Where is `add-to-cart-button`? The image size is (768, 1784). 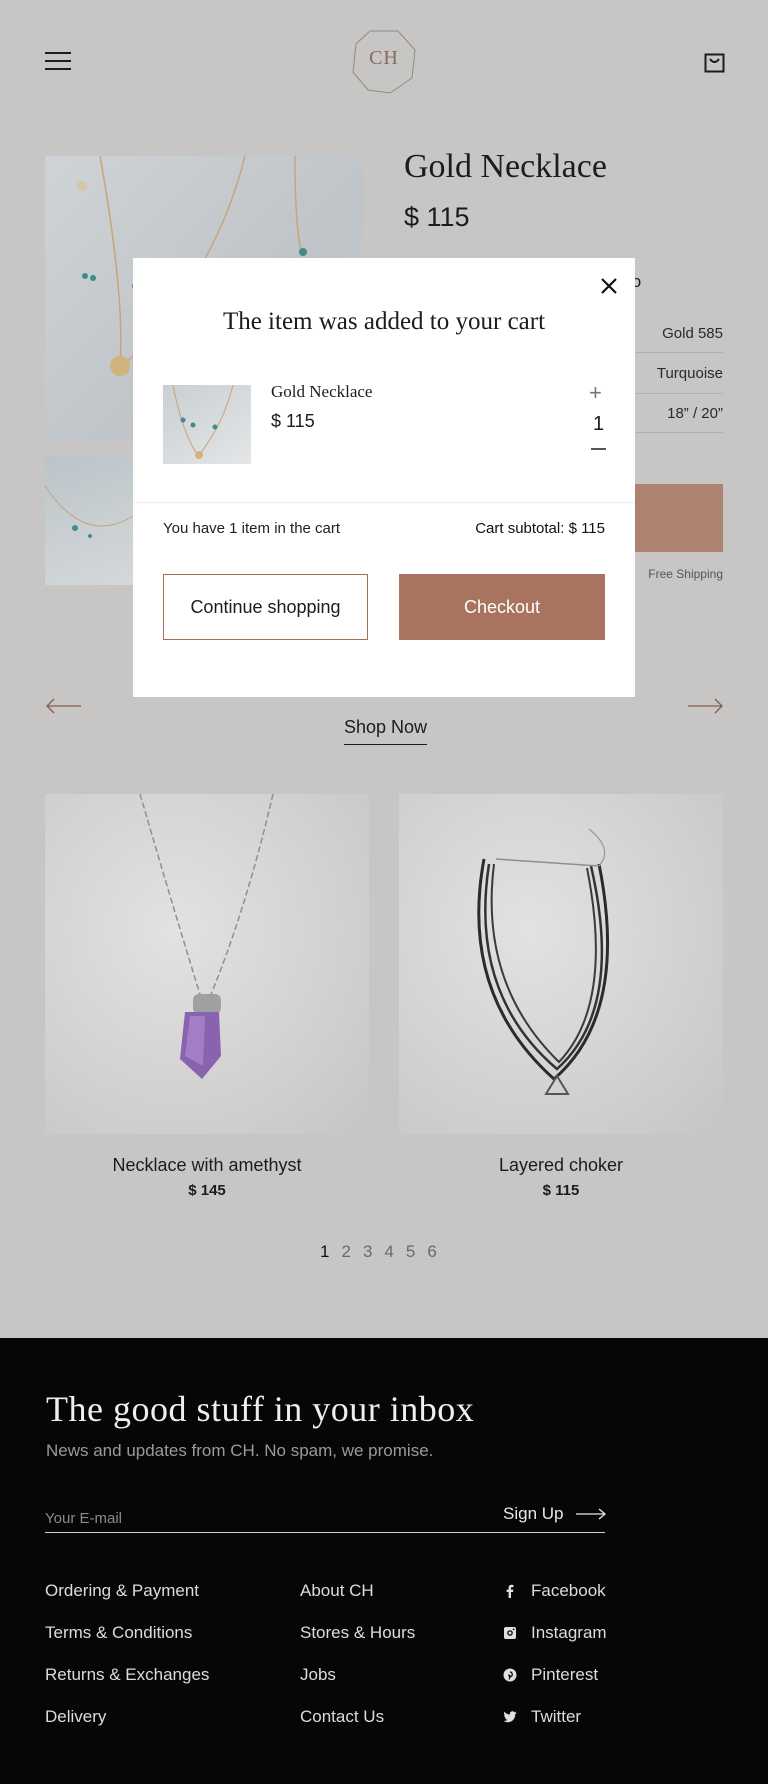
add-to-cart-button is located at coordinates (671, 518).